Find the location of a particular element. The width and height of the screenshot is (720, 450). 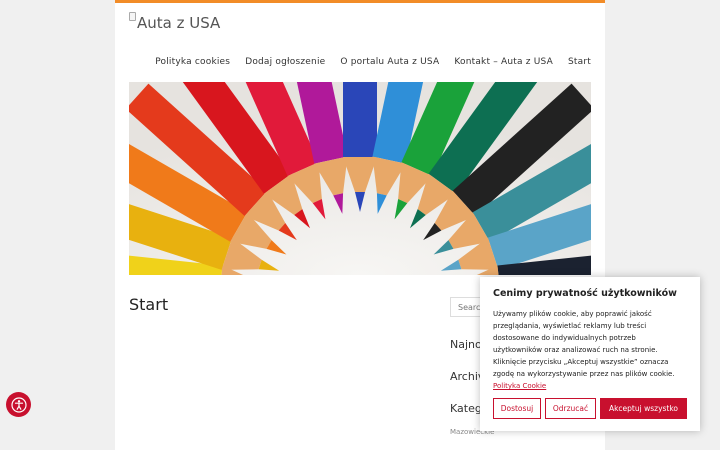

accessibility-icon is located at coordinates (18, 404).